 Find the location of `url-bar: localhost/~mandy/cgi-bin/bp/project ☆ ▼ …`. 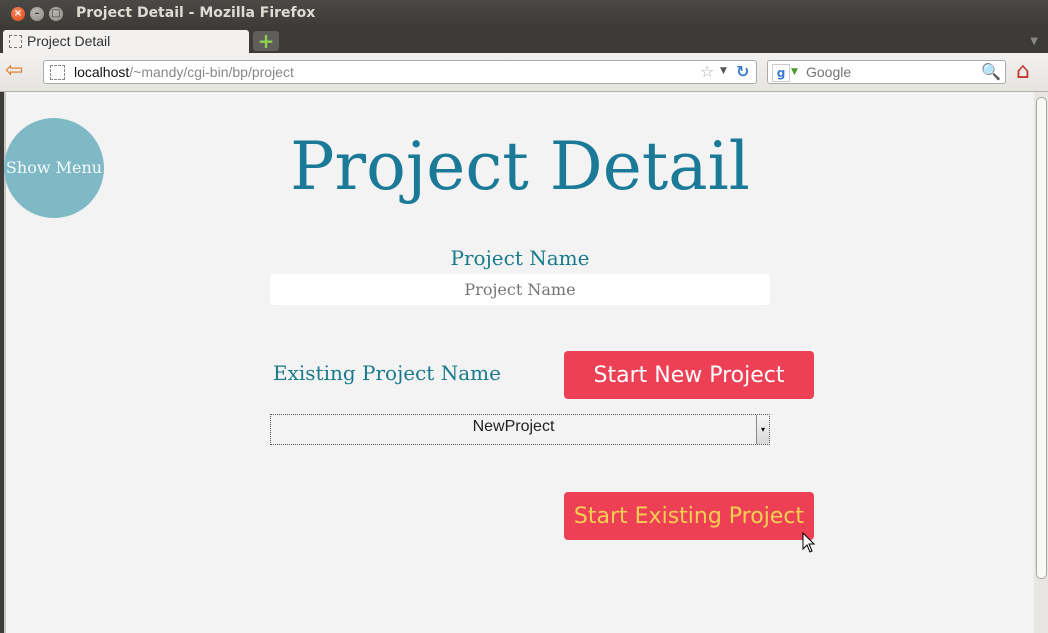

url-bar: localhost/~mandy/cgi-bin/bp/project ☆ ▼ … is located at coordinates (400, 72).